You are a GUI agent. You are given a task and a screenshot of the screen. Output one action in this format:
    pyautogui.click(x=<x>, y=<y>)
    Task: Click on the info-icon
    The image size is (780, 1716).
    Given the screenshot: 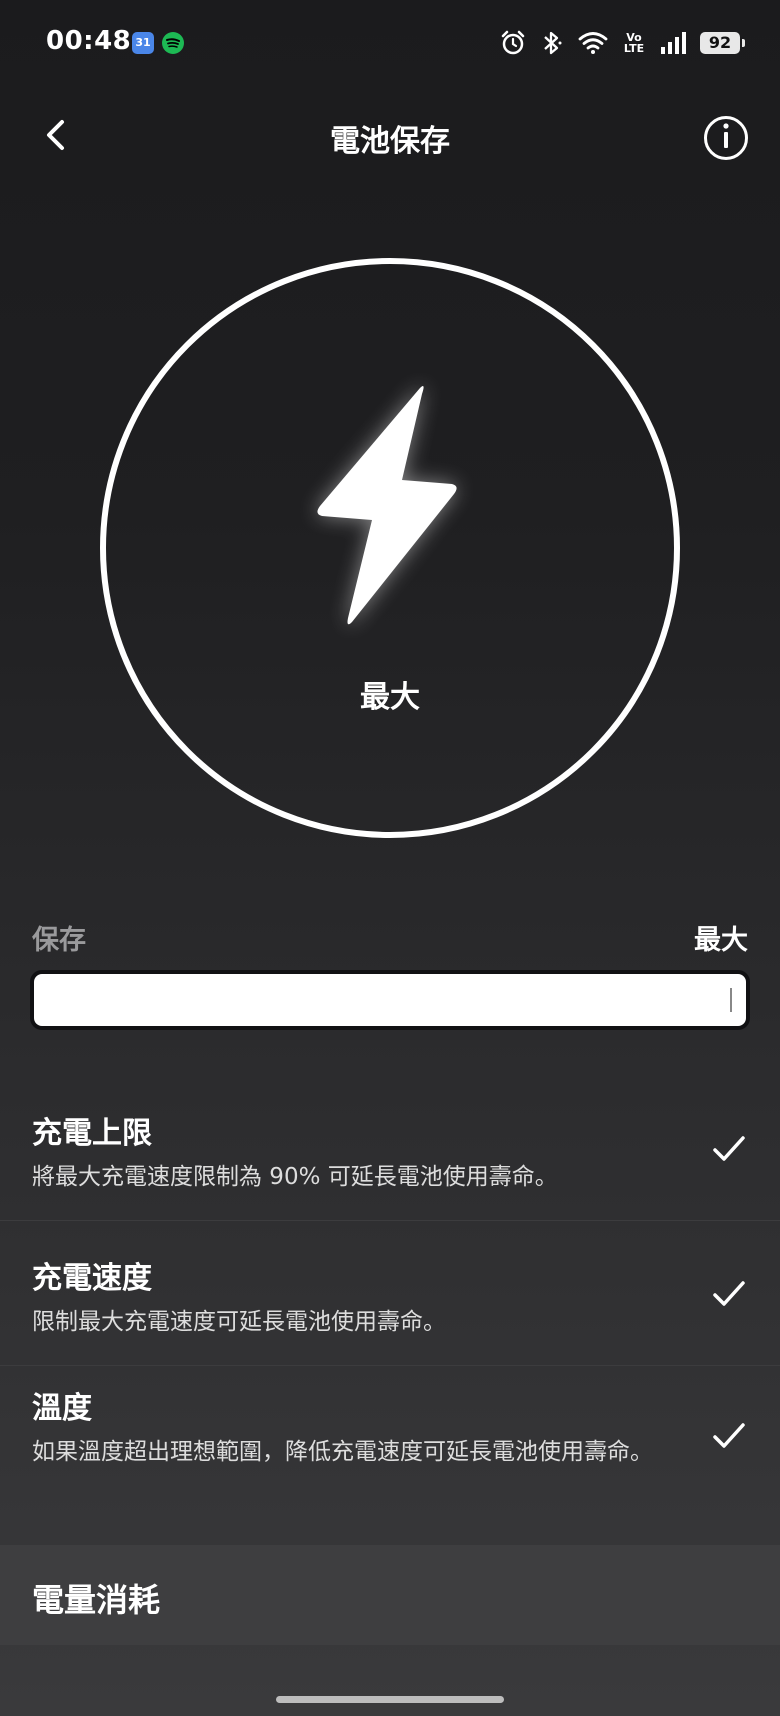 What is the action you would take?
    pyautogui.click(x=726, y=138)
    